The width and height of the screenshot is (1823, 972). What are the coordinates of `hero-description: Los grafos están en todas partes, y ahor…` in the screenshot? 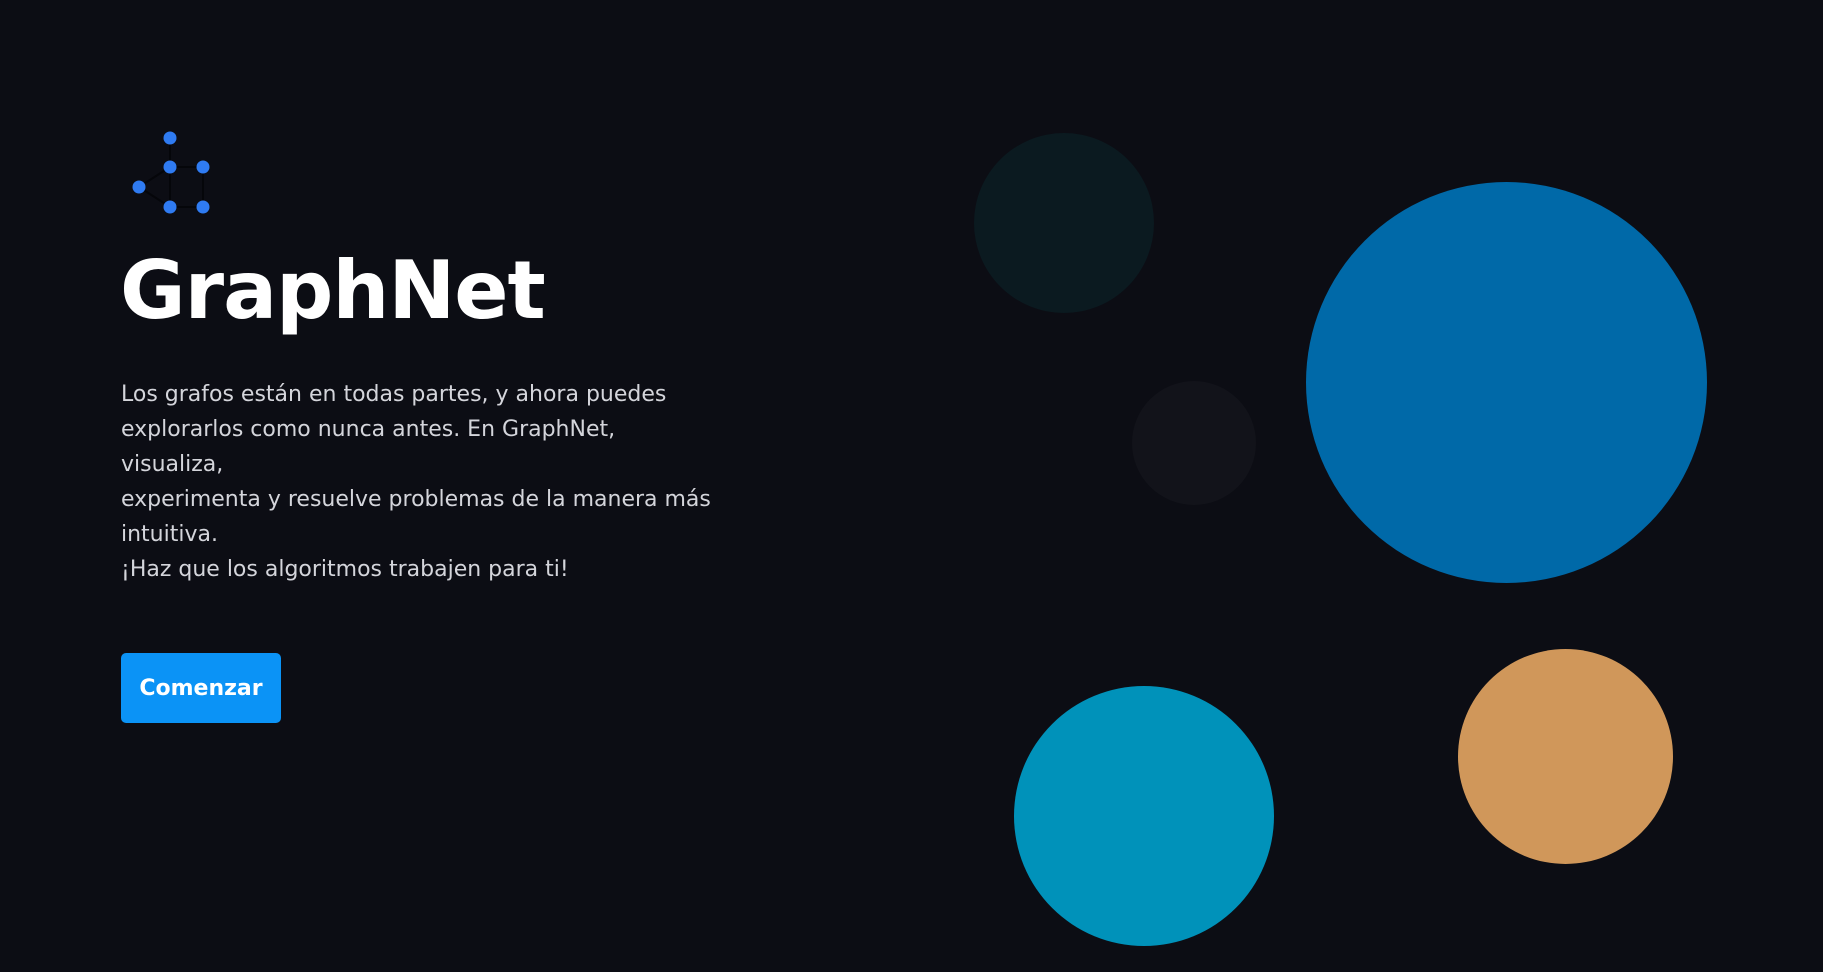 It's located at (421, 482).